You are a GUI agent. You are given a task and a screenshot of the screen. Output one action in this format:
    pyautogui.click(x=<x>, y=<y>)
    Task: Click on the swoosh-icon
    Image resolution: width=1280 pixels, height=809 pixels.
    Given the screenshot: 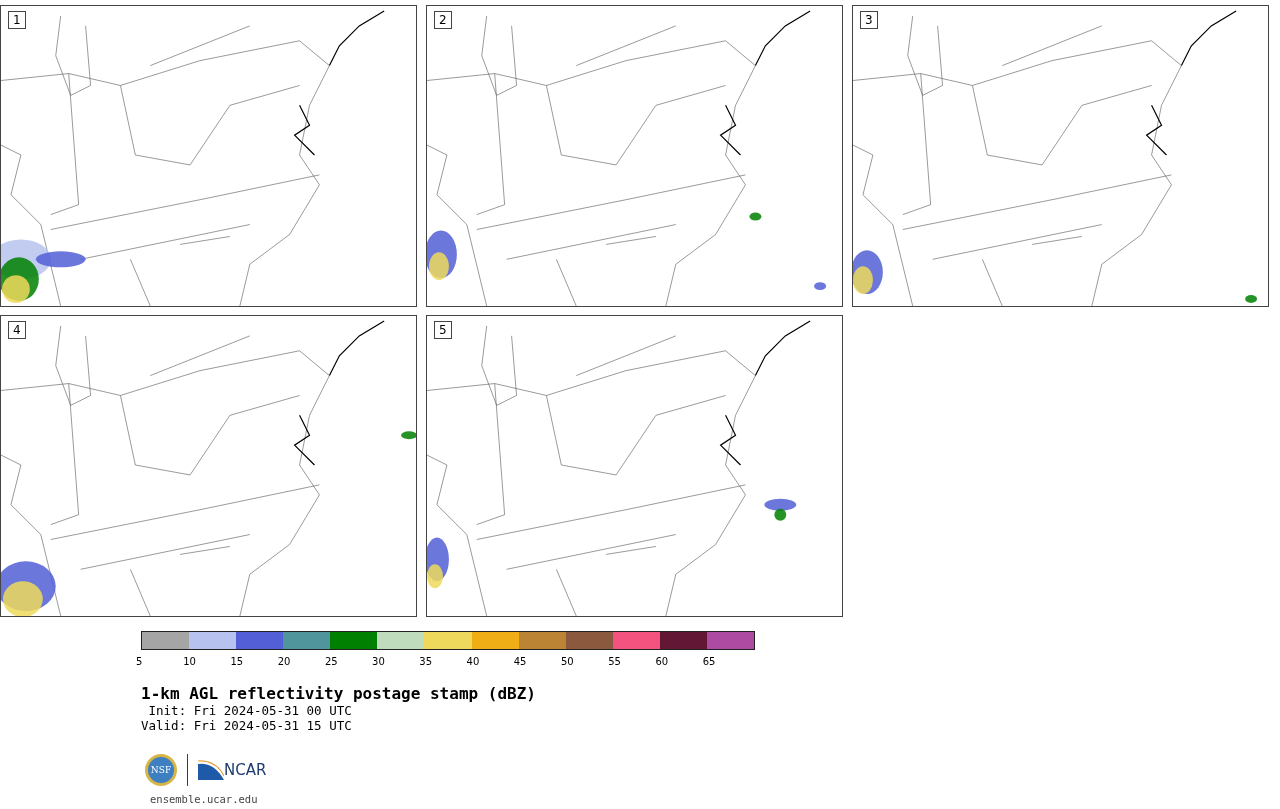 What is the action you would take?
    pyautogui.click(x=211, y=770)
    